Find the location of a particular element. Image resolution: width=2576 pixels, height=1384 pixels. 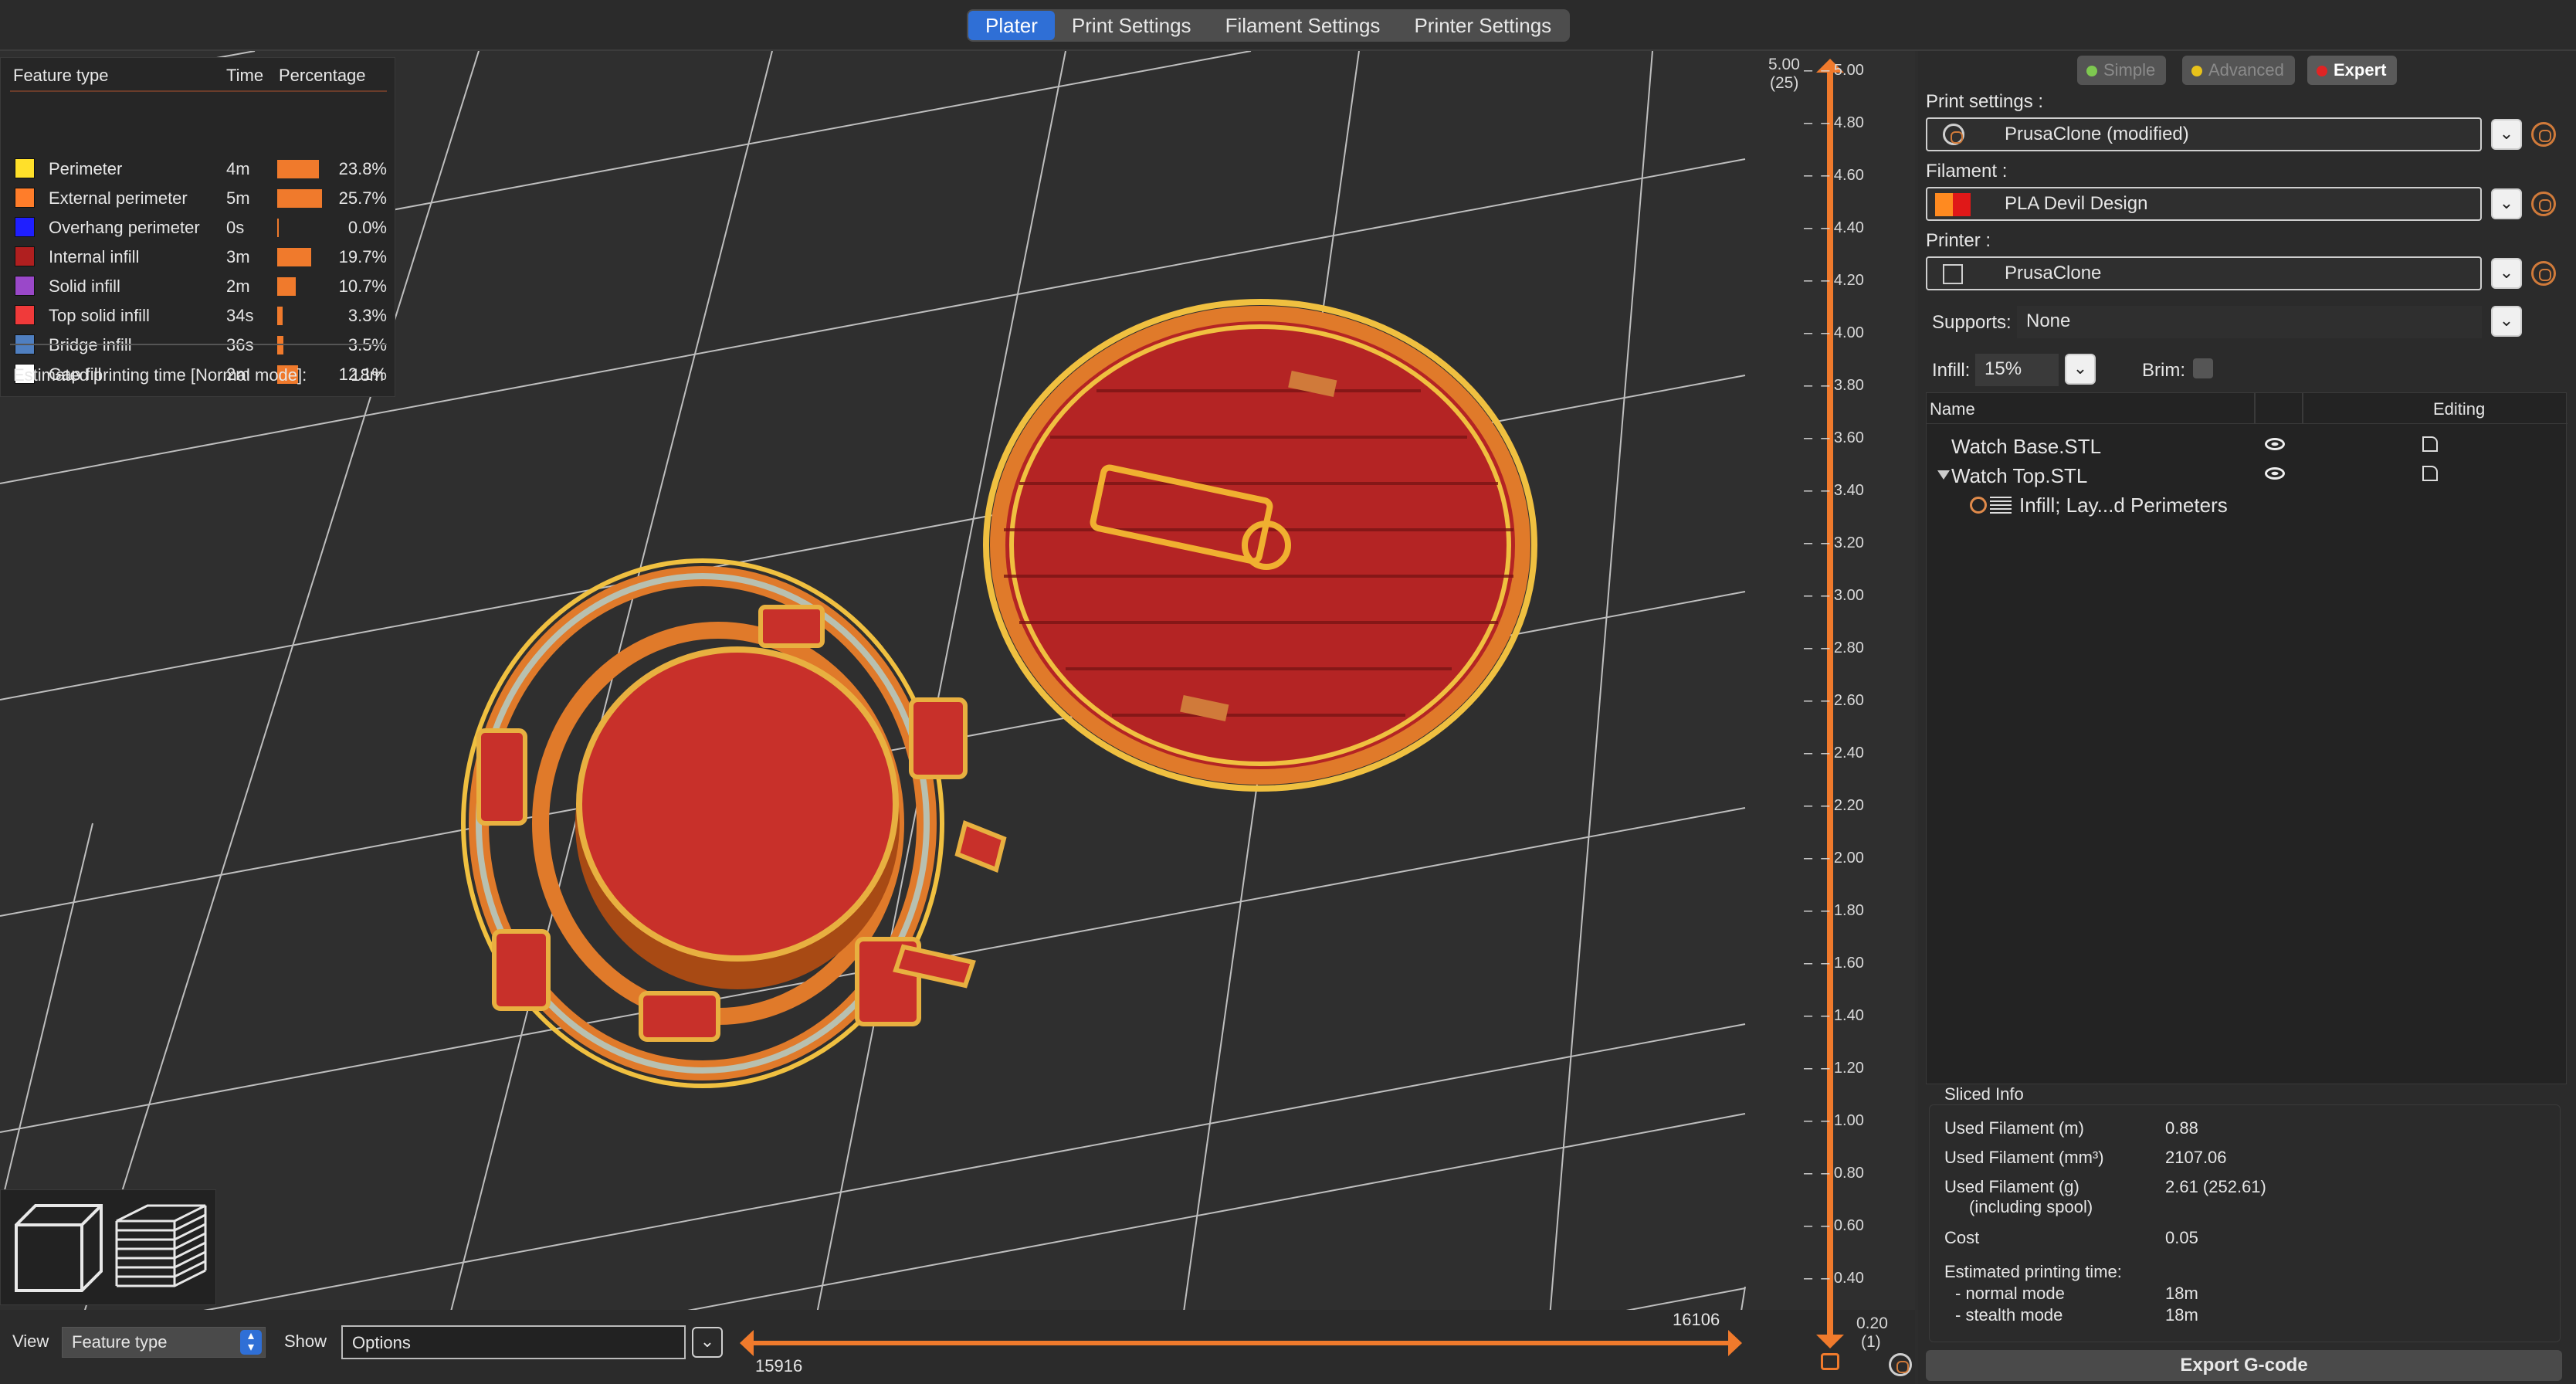

printer-edit-gear-icon is located at coordinates (2543, 273).